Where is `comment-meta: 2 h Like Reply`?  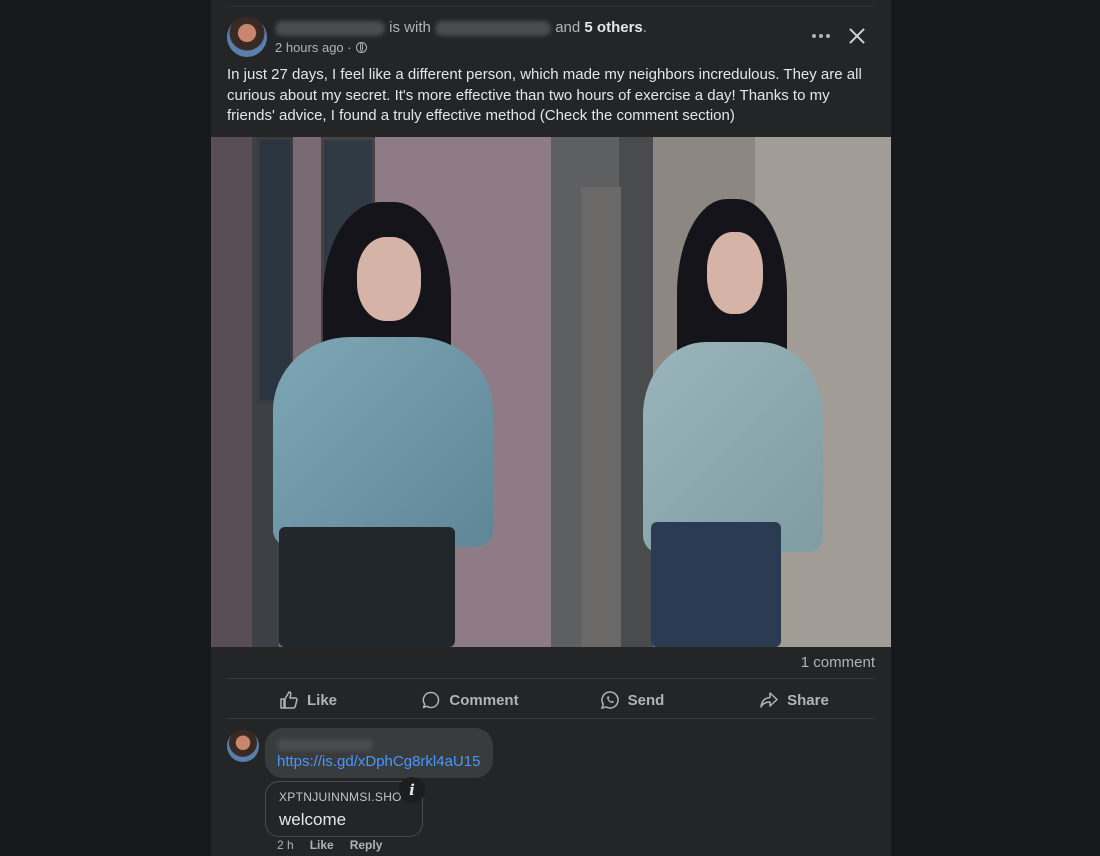 comment-meta: 2 h Like Reply is located at coordinates (329, 845).